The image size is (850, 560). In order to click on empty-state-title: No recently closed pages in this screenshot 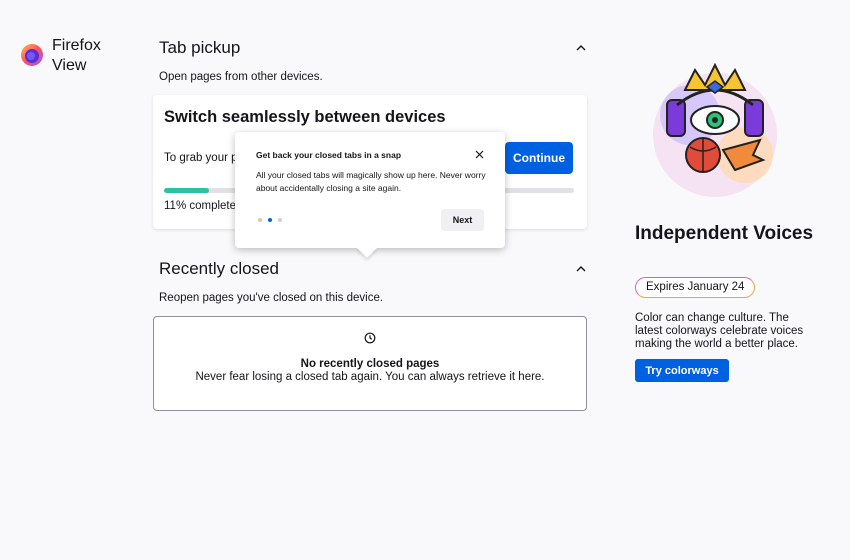, I will do `click(370, 364)`.